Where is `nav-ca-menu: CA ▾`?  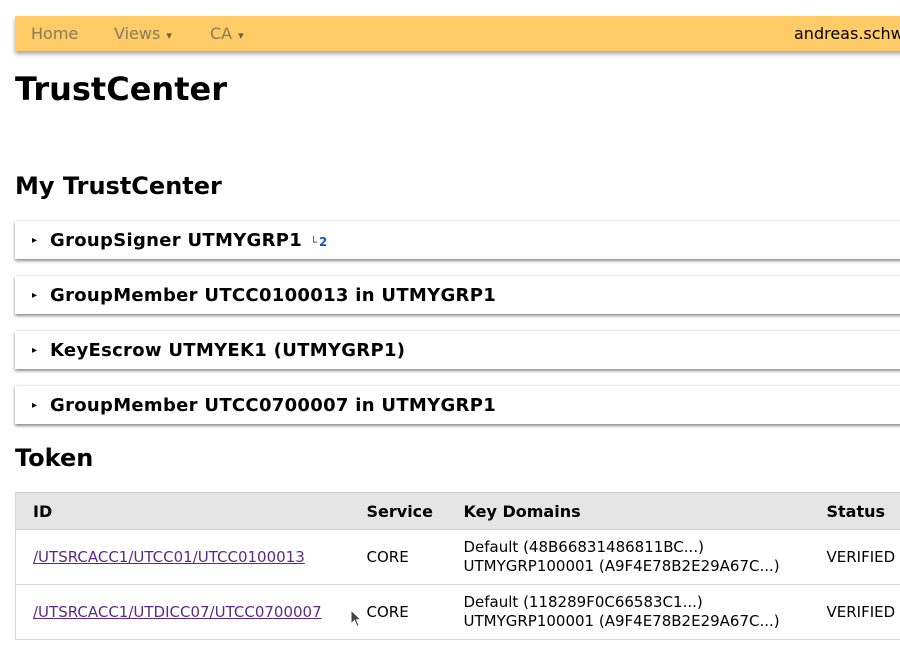
nav-ca-menu: CA ▾ is located at coordinates (227, 33).